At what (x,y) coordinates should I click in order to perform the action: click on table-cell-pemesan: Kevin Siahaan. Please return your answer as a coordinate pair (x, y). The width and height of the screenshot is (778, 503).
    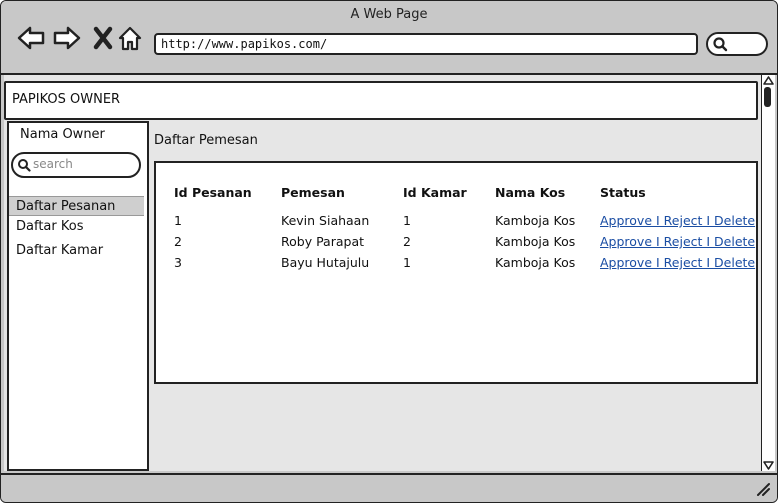
    Looking at the image, I should click on (325, 220).